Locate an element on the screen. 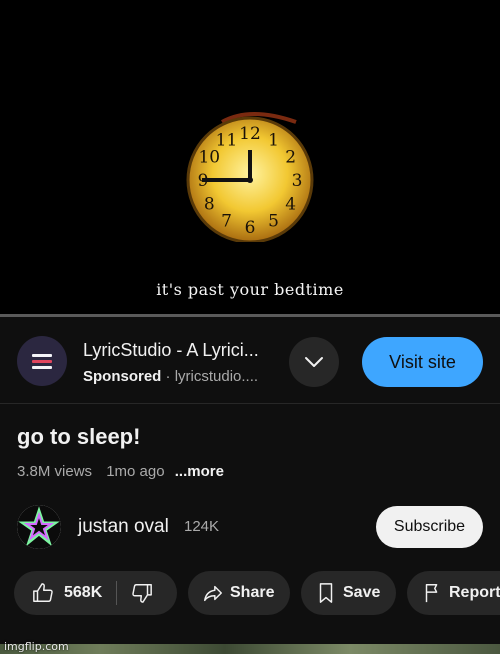 The width and height of the screenshot is (500, 654). report-button: Report is located at coordinates (453, 593).